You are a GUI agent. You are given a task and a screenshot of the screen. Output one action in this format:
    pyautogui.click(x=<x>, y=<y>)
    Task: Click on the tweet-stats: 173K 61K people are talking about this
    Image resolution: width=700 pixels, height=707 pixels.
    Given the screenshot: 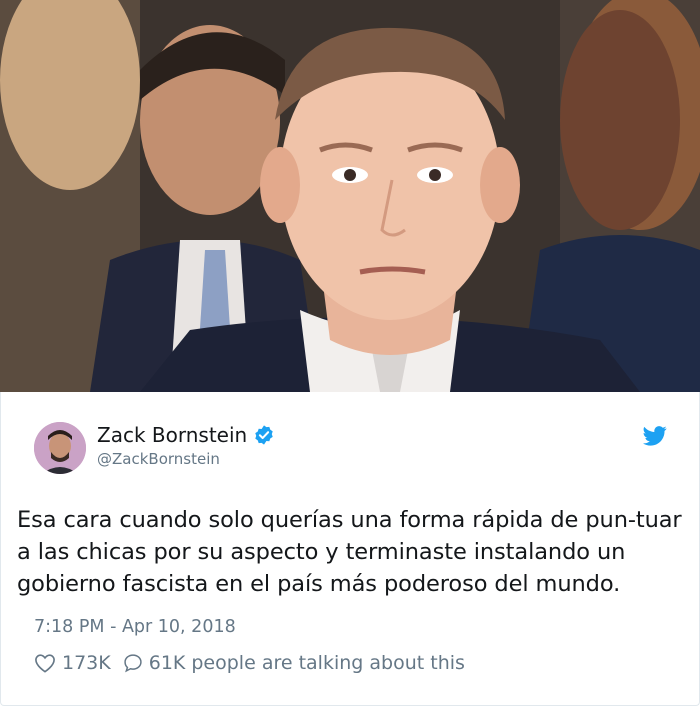 What is the action you would take?
    pyautogui.click(x=249, y=663)
    